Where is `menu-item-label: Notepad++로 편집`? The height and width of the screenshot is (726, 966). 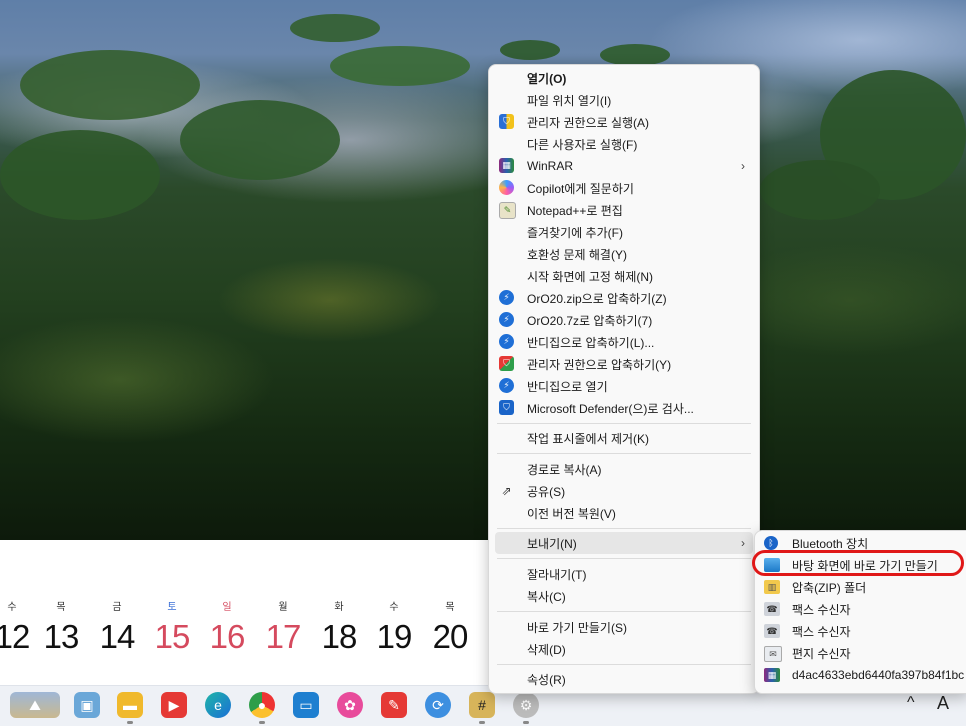
menu-item-label: Notepad++로 편집 is located at coordinates (575, 210).